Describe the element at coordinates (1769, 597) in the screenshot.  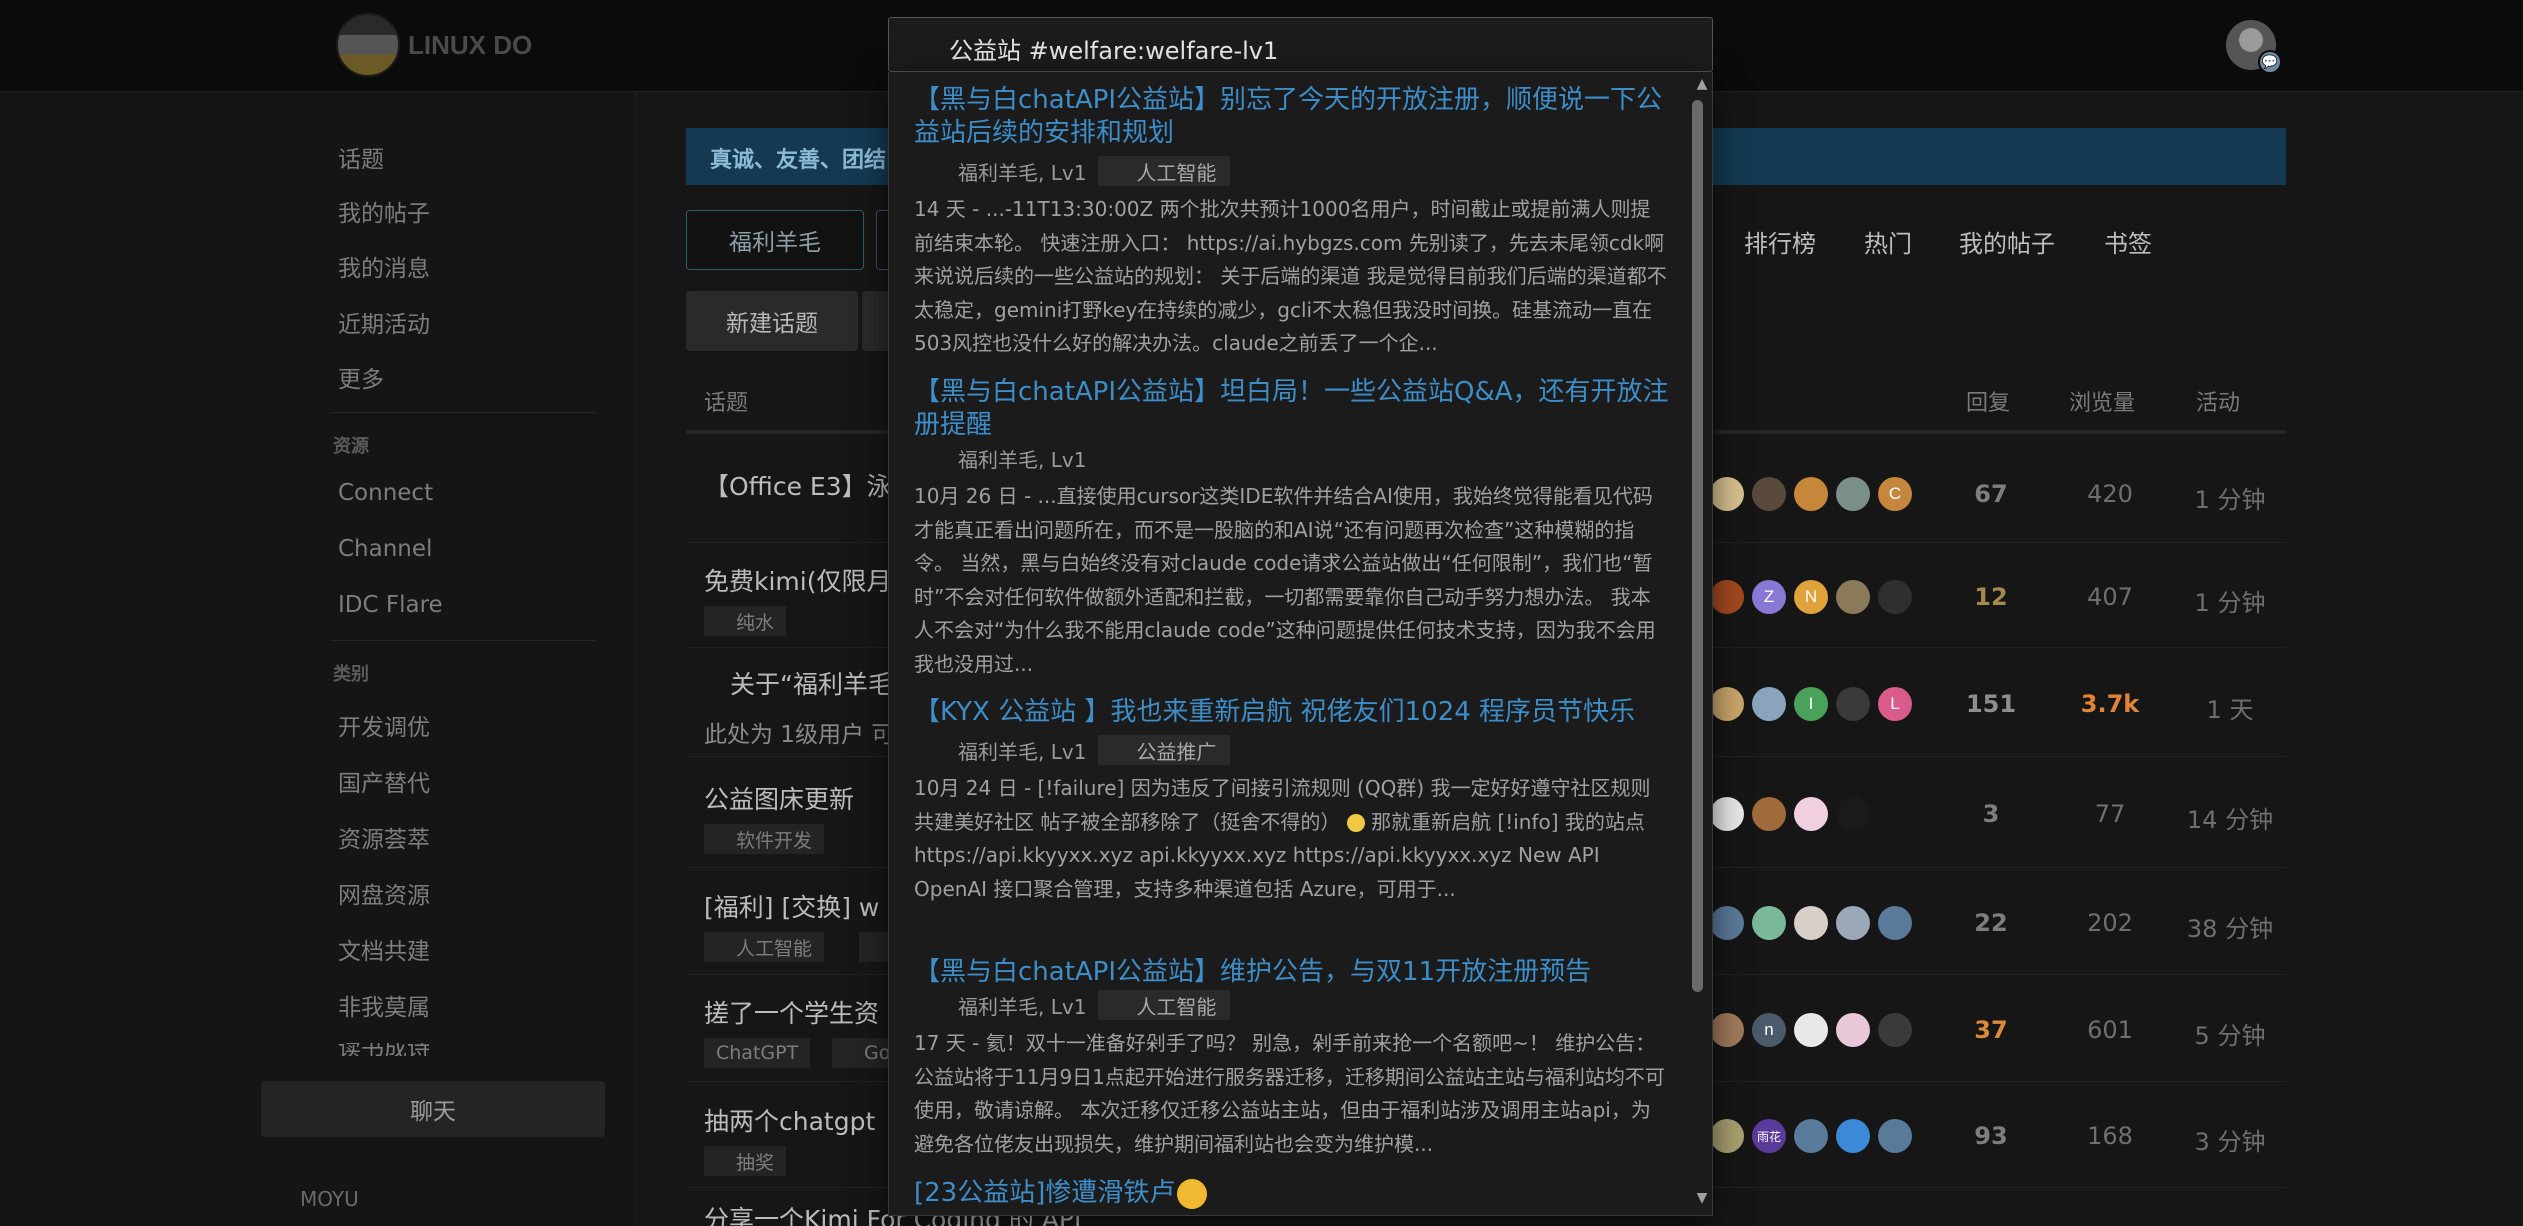
I see `poster-avatar: Z` at that location.